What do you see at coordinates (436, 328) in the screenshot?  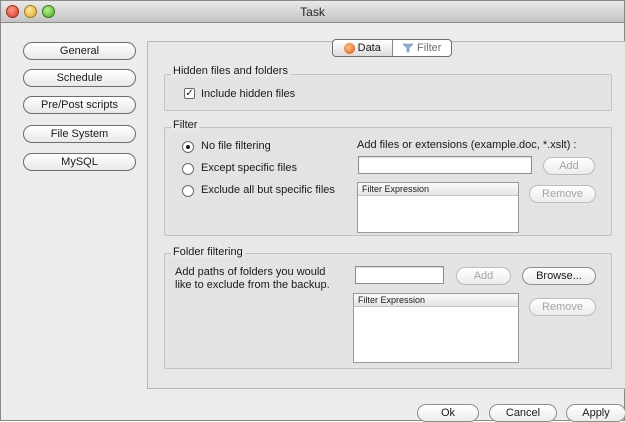 I see `folder-filter-list: Filter Expression` at bounding box center [436, 328].